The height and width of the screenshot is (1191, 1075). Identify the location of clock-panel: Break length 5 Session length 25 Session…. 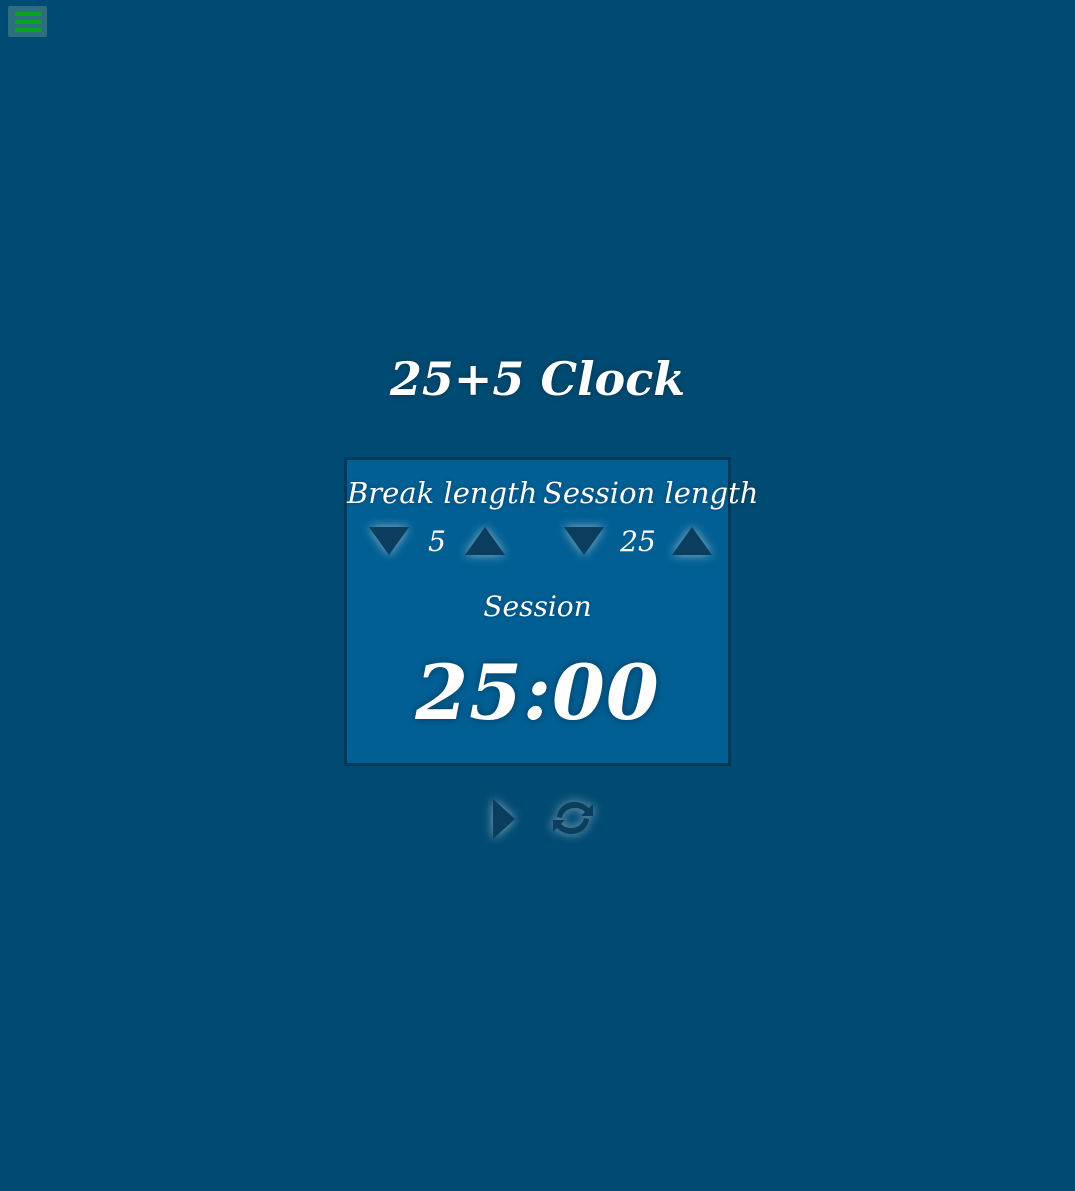
(551, 611).